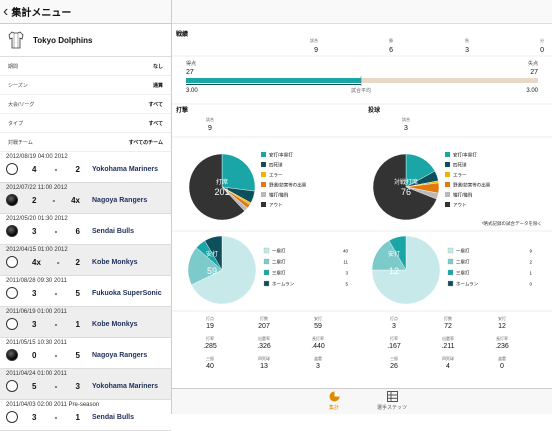 The image size is (552, 431). I want to click on our-score: 4x, so click(36, 262).